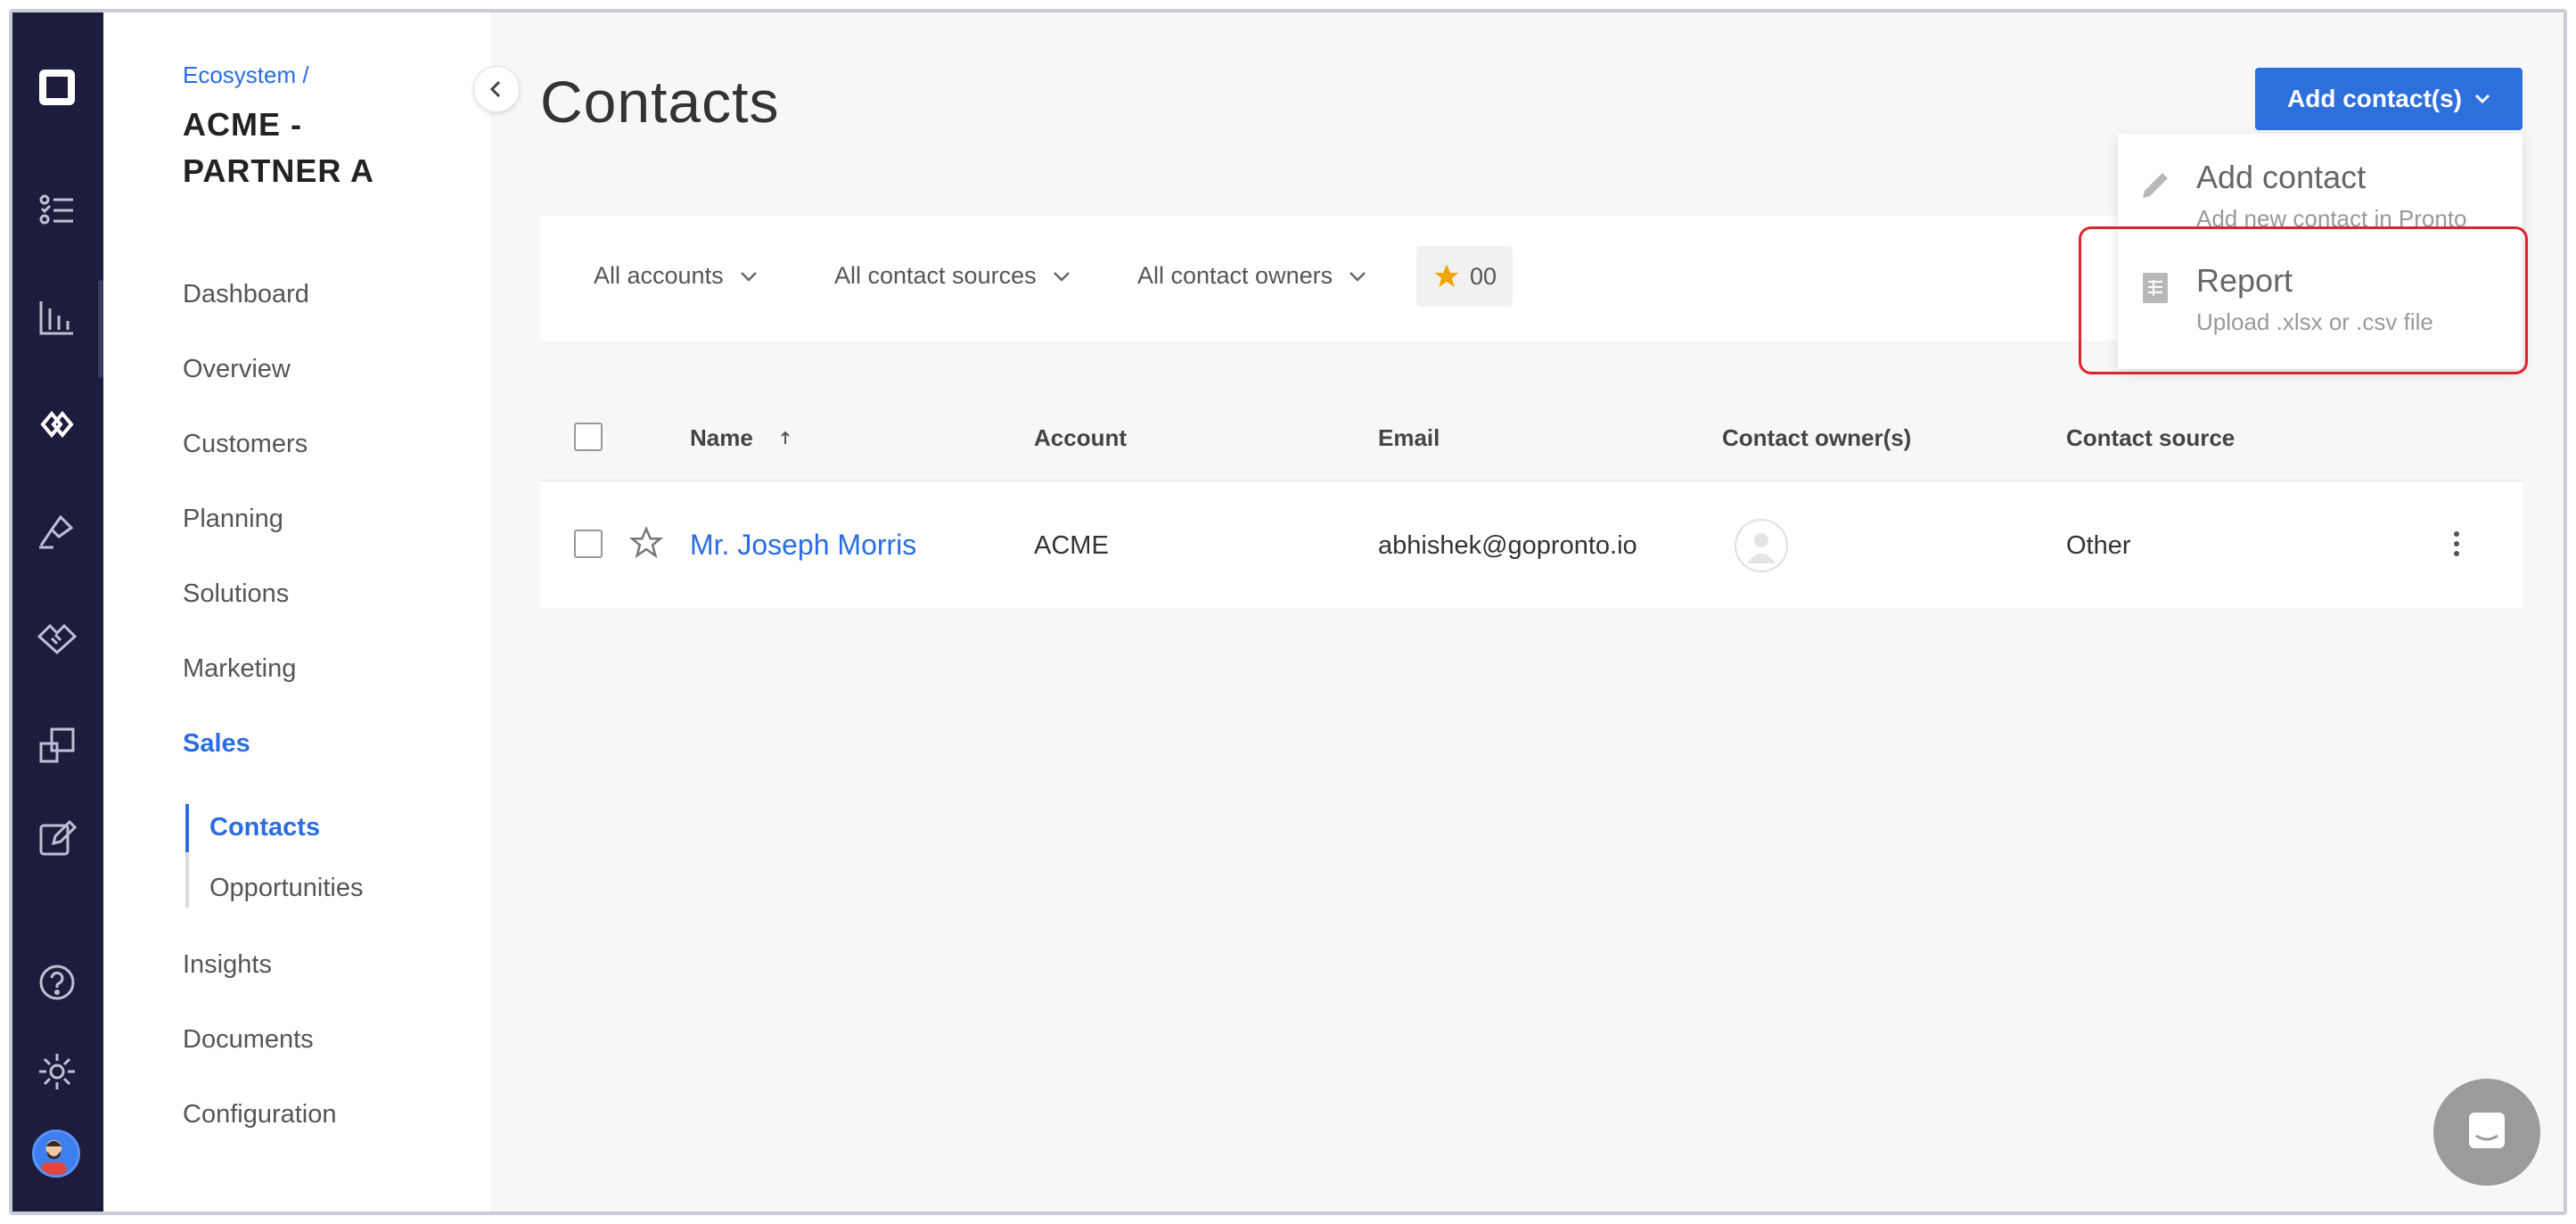 The height and width of the screenshot is (1224, 2576). What do you see at coordinates (57, 637) in the screenshot?
I see `handshake-icon` at bounding box center [57, 637].